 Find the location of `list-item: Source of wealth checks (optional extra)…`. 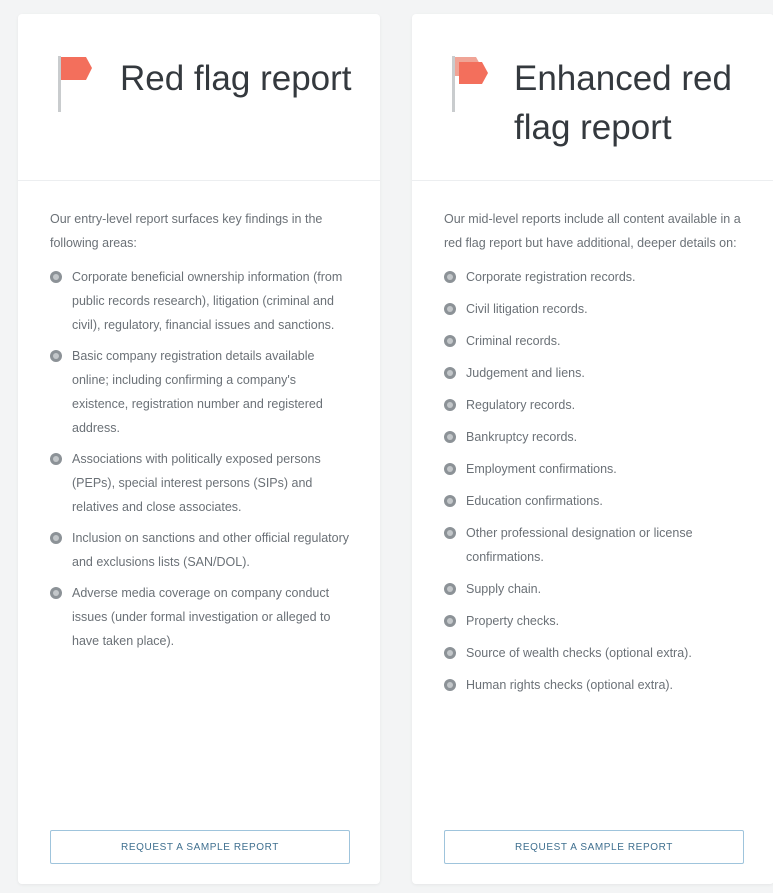

list-item: Source of wealth checks (optional extra)… is located at coordinates (594, 653).